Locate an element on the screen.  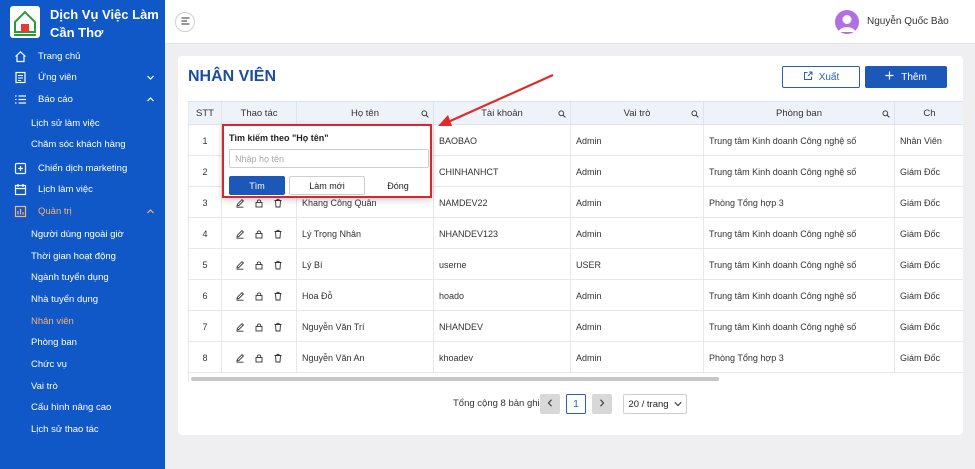
sidebar-item-label: Người dùng ngoài giờ is located at coordinates (77, 234).